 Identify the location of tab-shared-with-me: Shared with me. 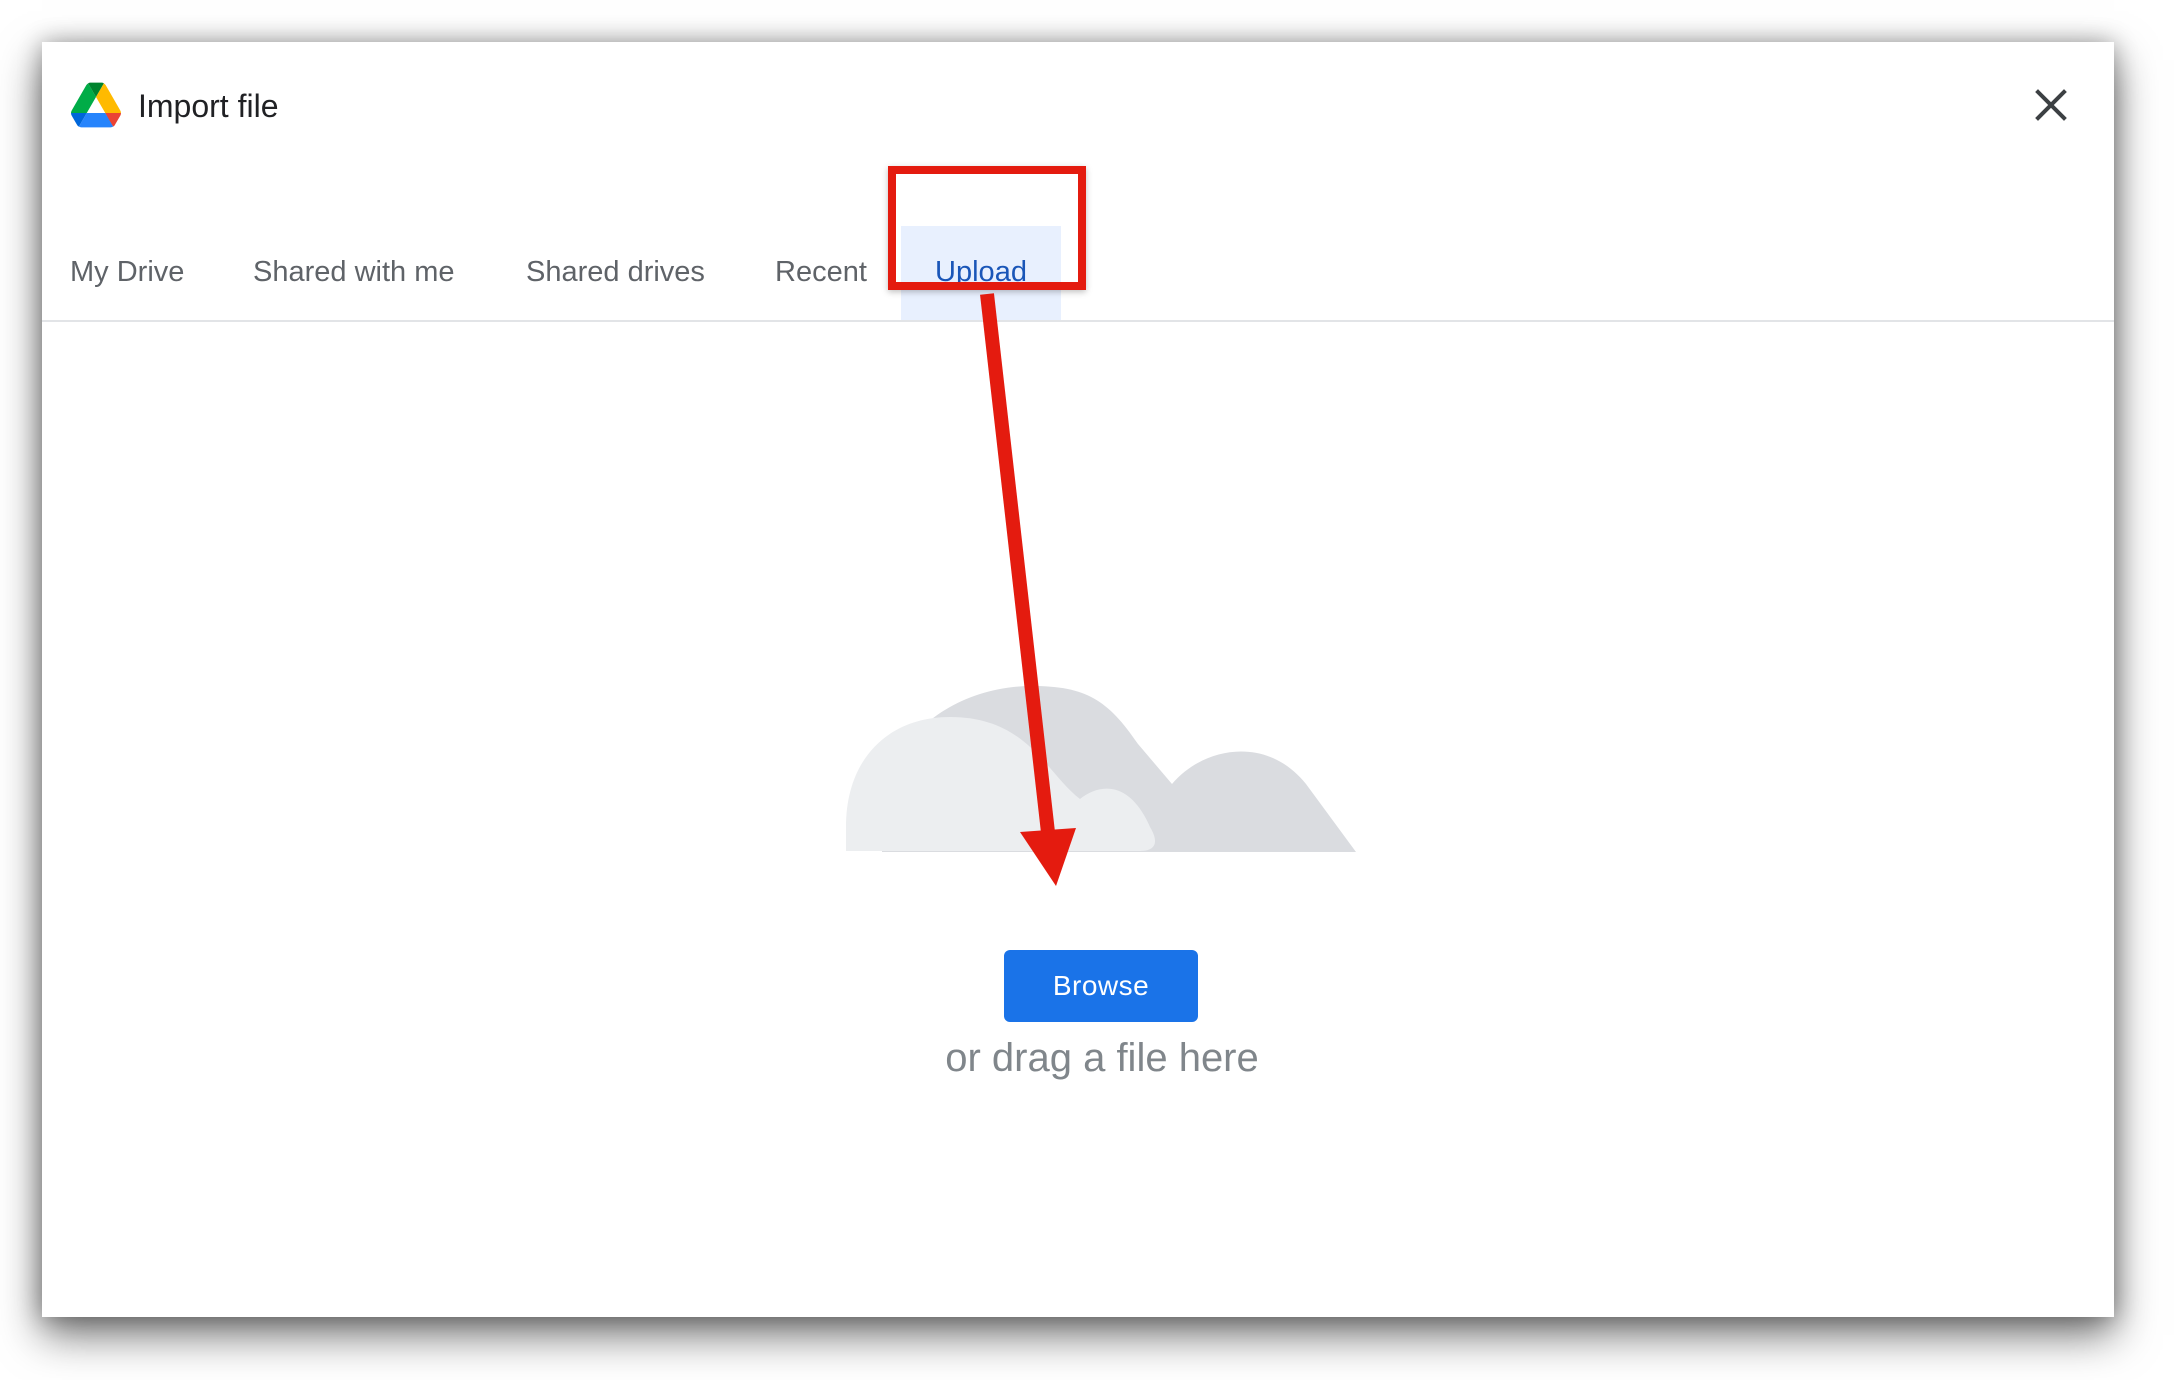
(354, 245).